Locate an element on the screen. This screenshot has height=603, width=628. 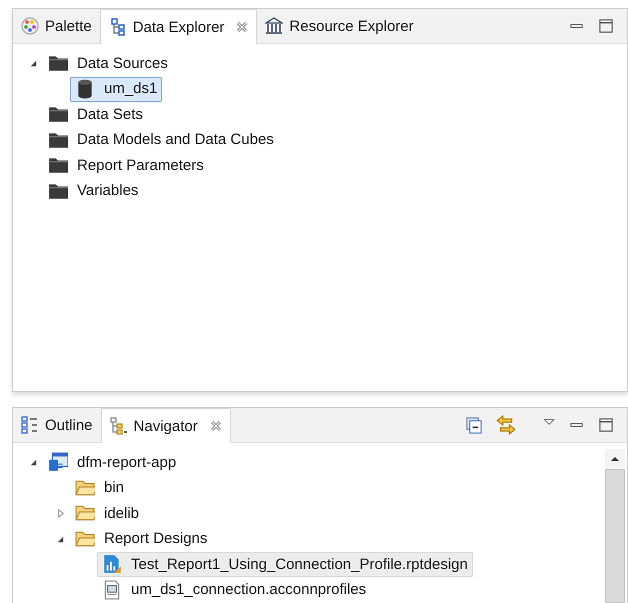
project-icon is located at coordinates (58, 462).